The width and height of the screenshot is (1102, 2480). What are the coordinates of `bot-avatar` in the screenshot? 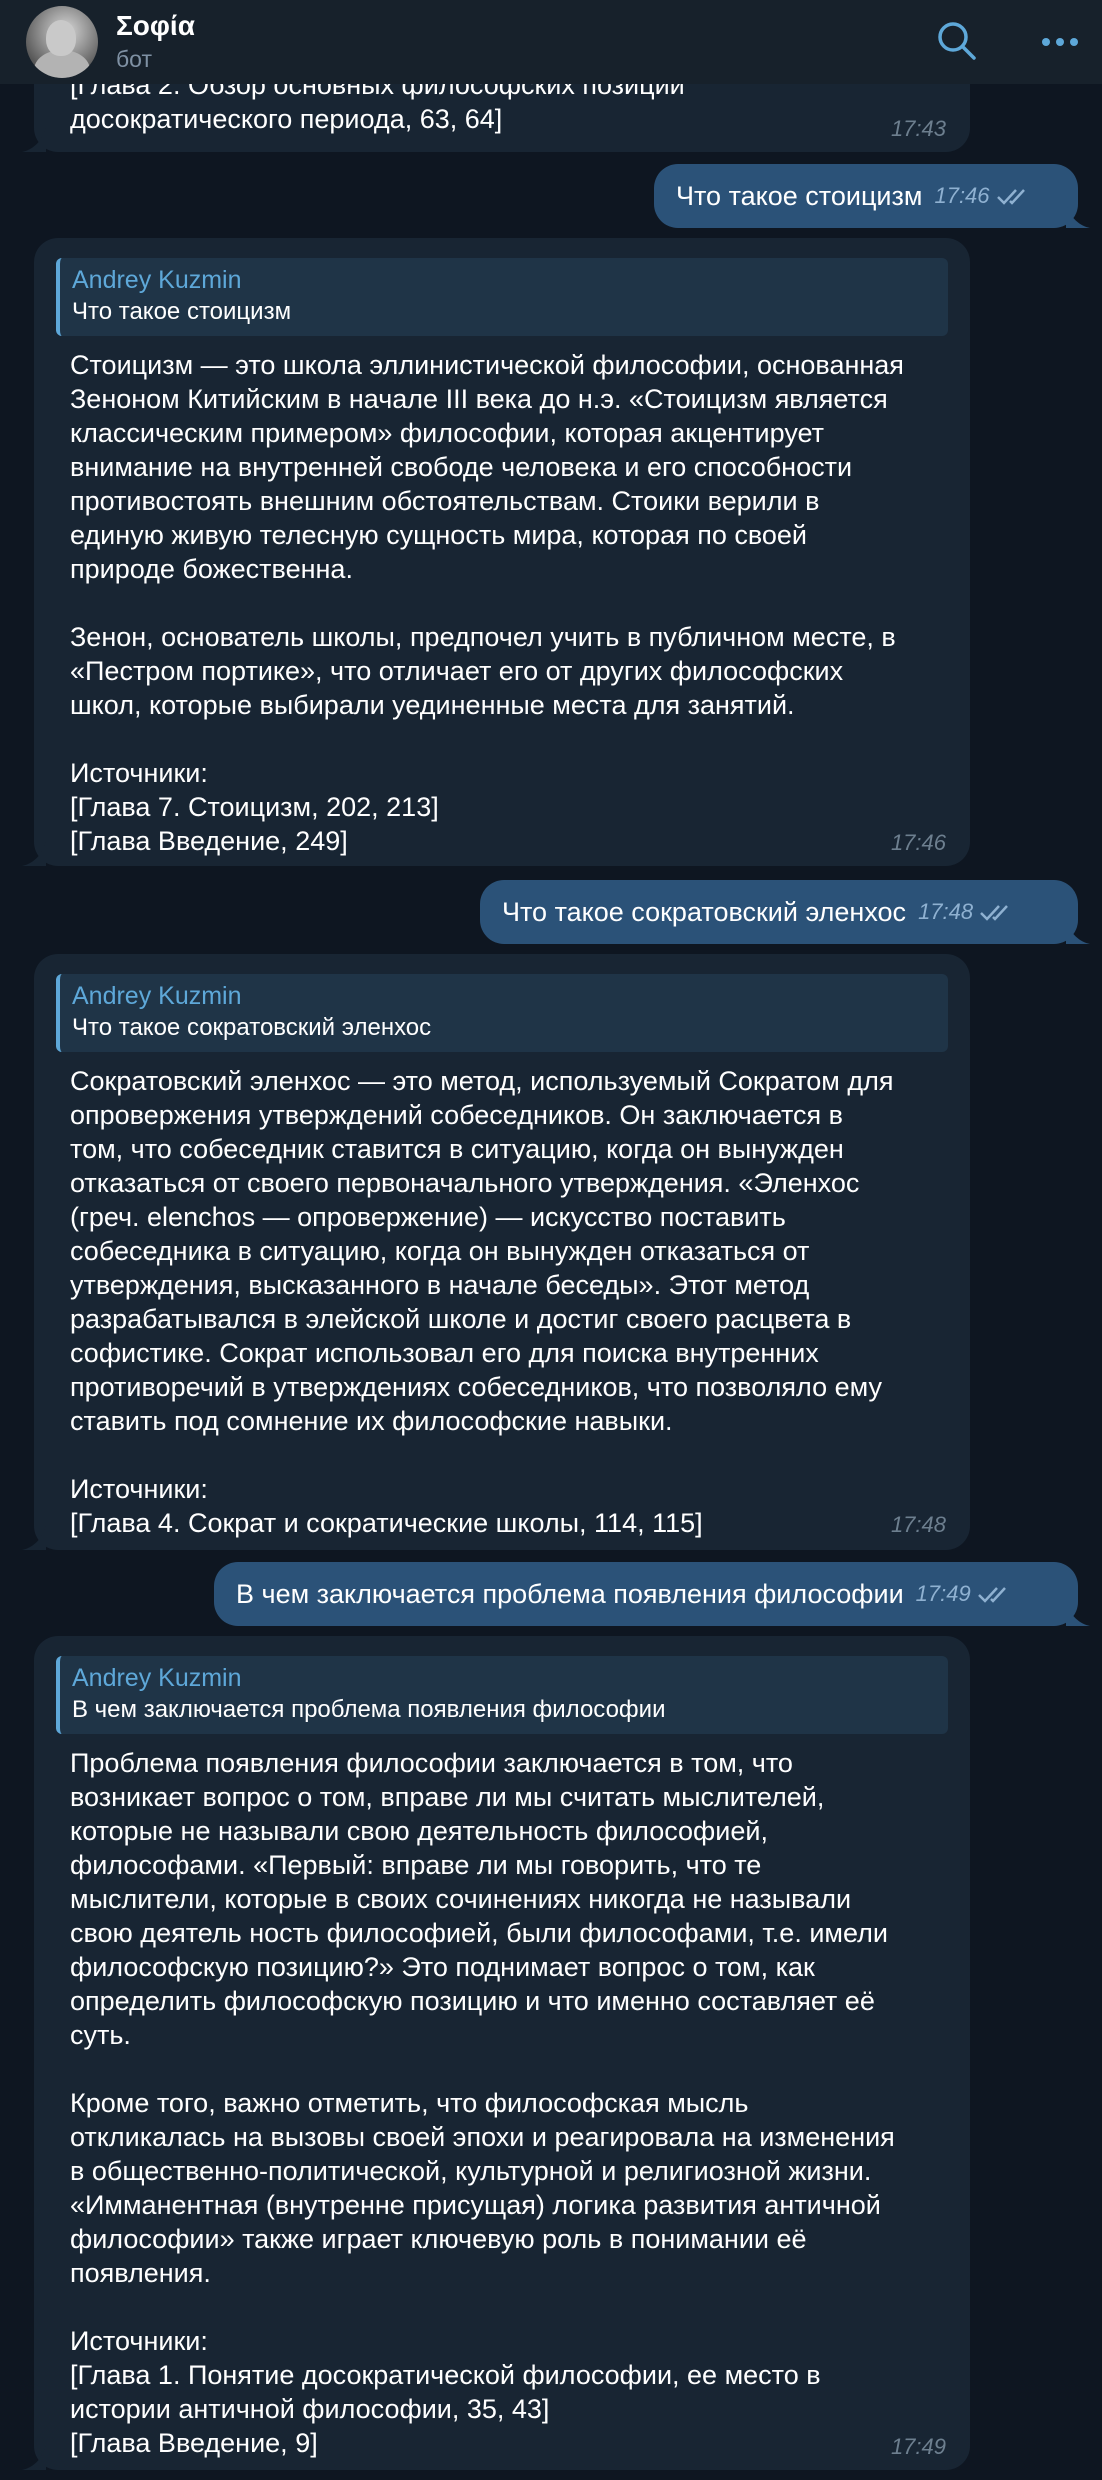 It's located at (62, 42).